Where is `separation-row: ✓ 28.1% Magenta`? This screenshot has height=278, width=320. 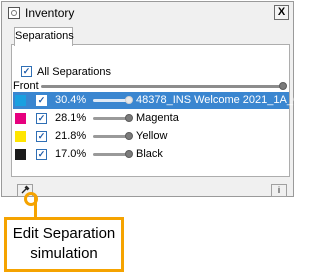
separation-row: ✓ 28.1% Magenta is located at coordinates (151, 118).